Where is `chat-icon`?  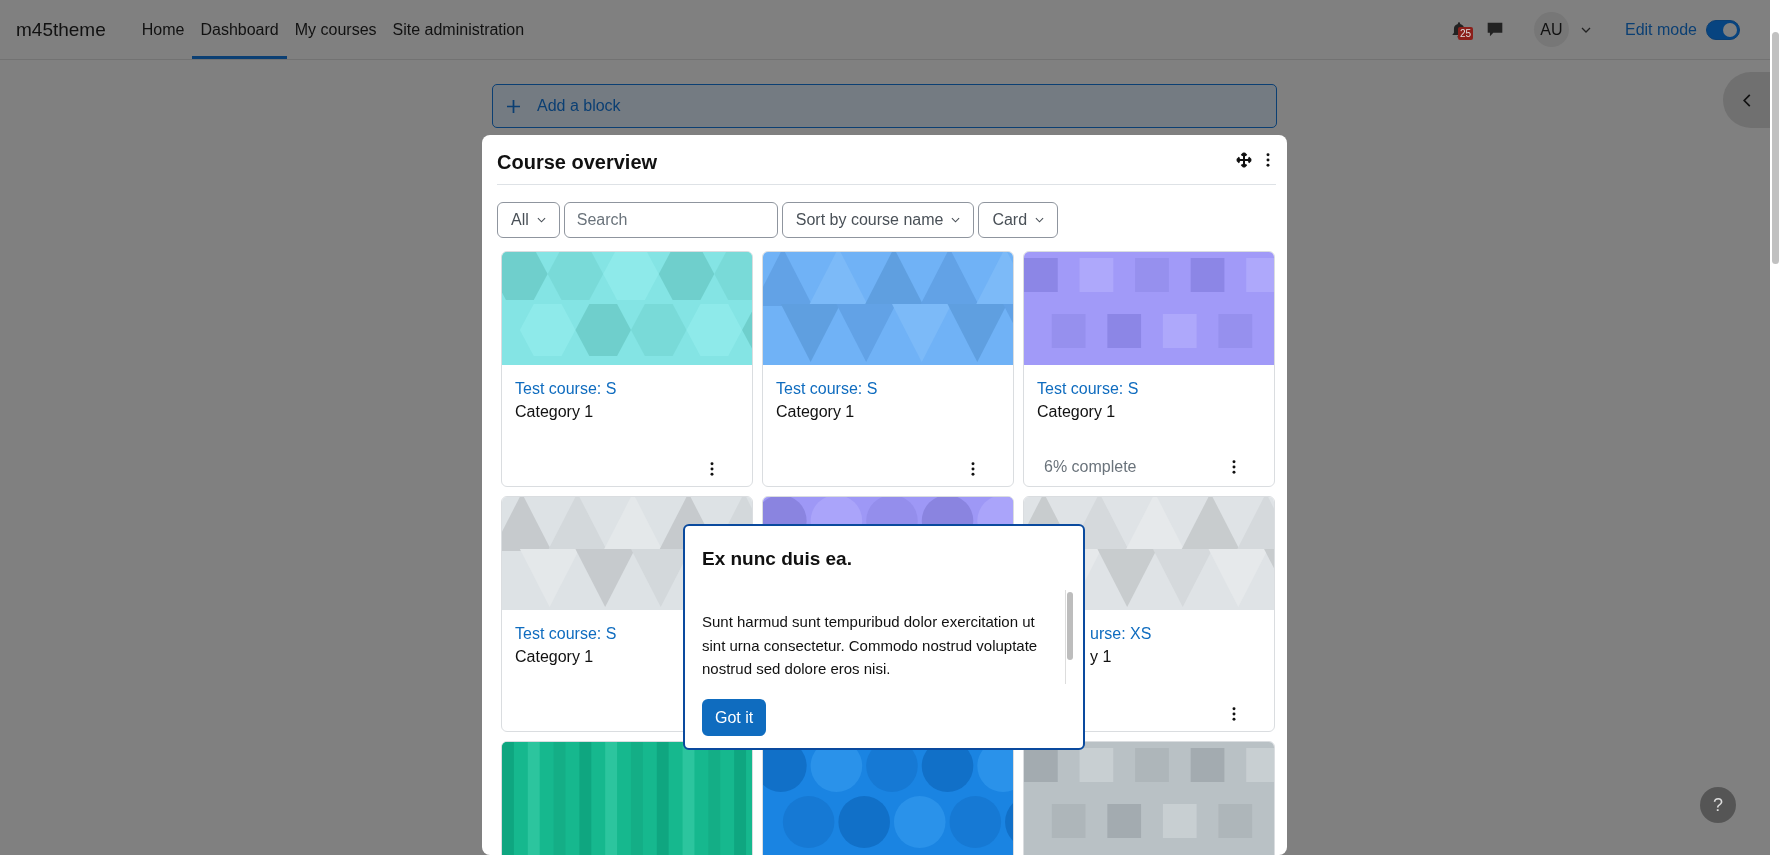 chat-icon is located at coordinates (1494, 29).